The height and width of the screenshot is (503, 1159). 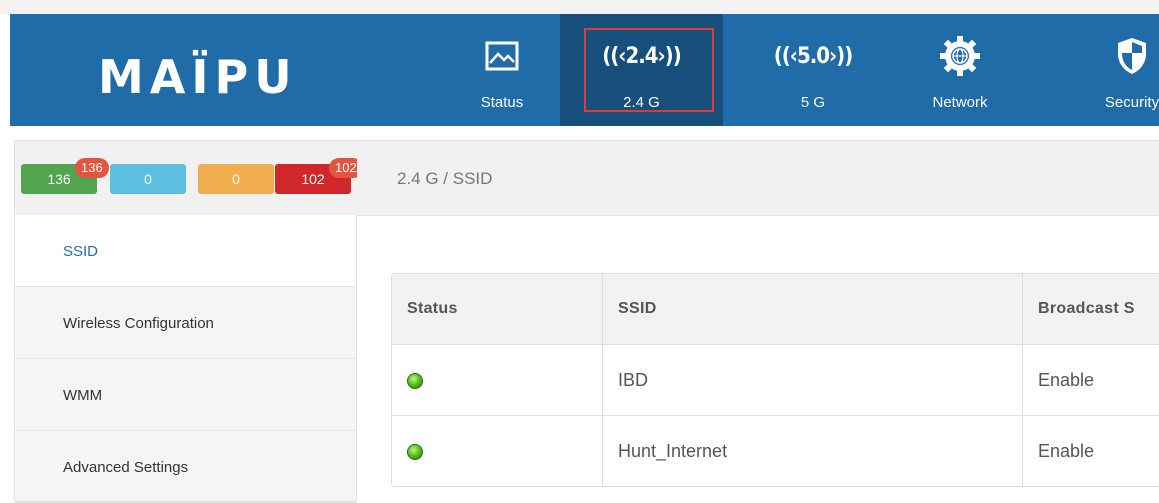 I want to click on device-counts: 136 136 0 0 102 102, so click(x=186, y=178).